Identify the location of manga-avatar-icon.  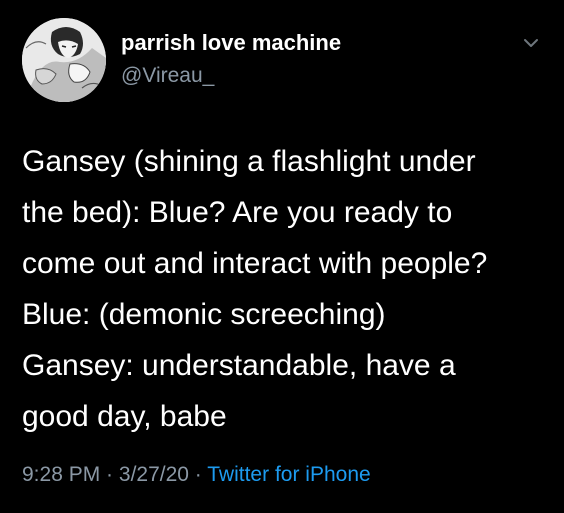
(64, 60).